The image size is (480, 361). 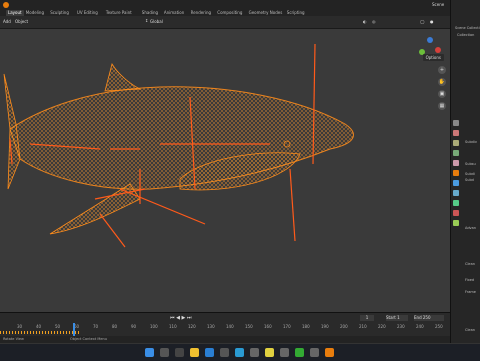 I want to click on timeline-tick-label: 210, so click(x=363, y=326).